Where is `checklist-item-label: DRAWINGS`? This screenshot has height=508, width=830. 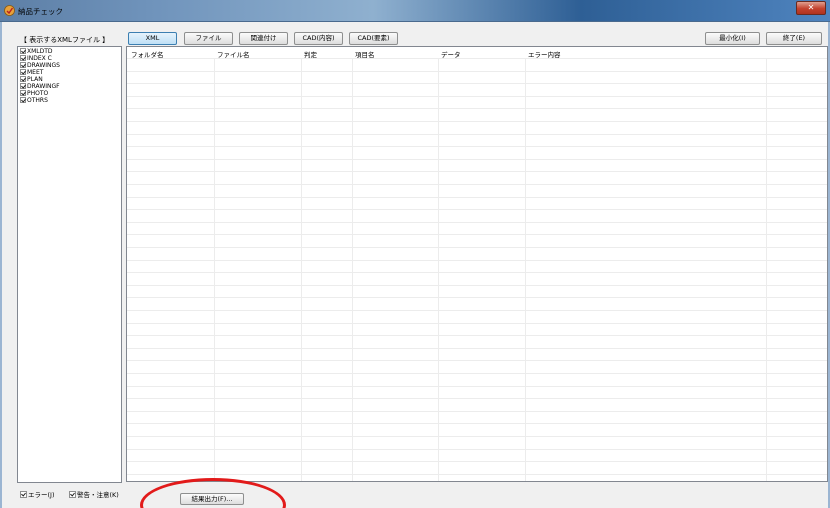 checklist-item-label: DRAWINGS is located at coordinates (43, 65).